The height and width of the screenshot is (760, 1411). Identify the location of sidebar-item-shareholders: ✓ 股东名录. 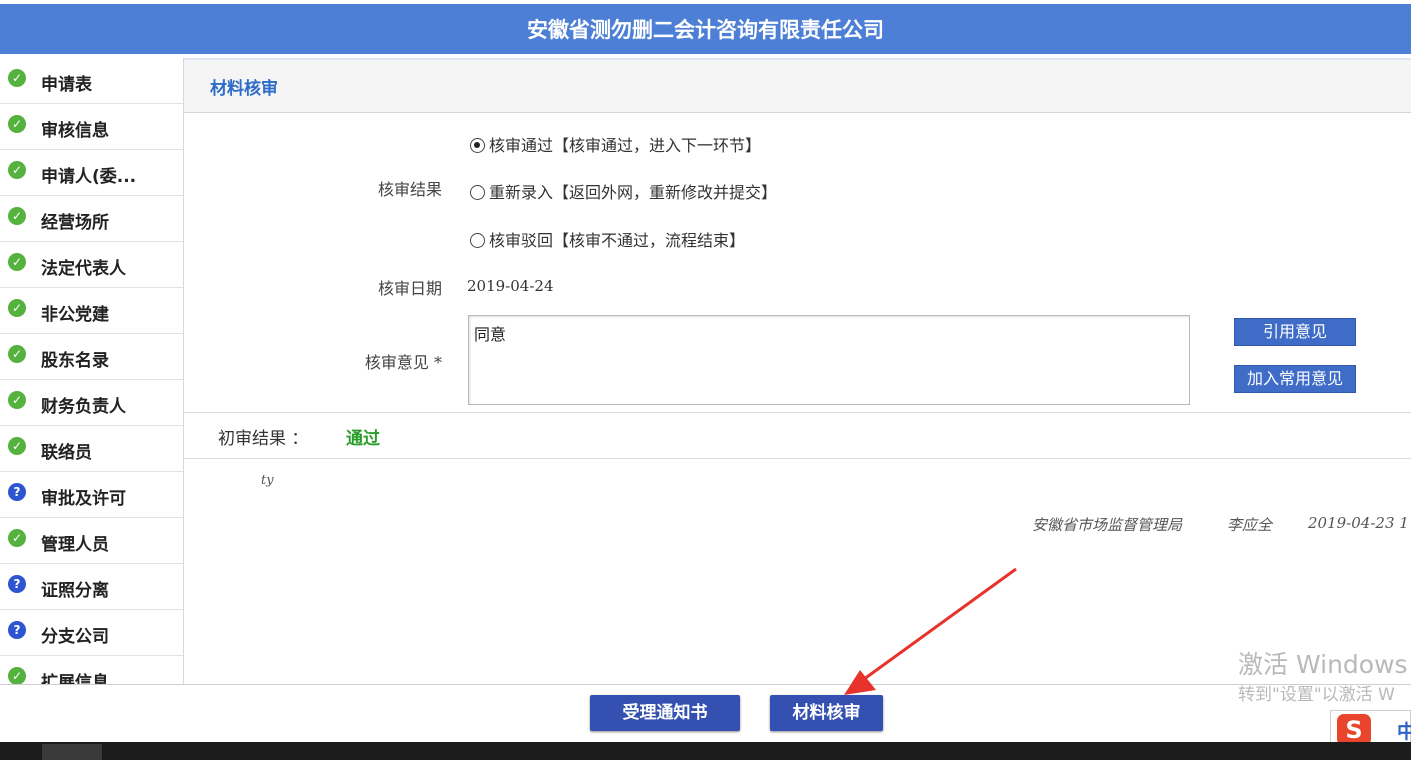
(91, 357).